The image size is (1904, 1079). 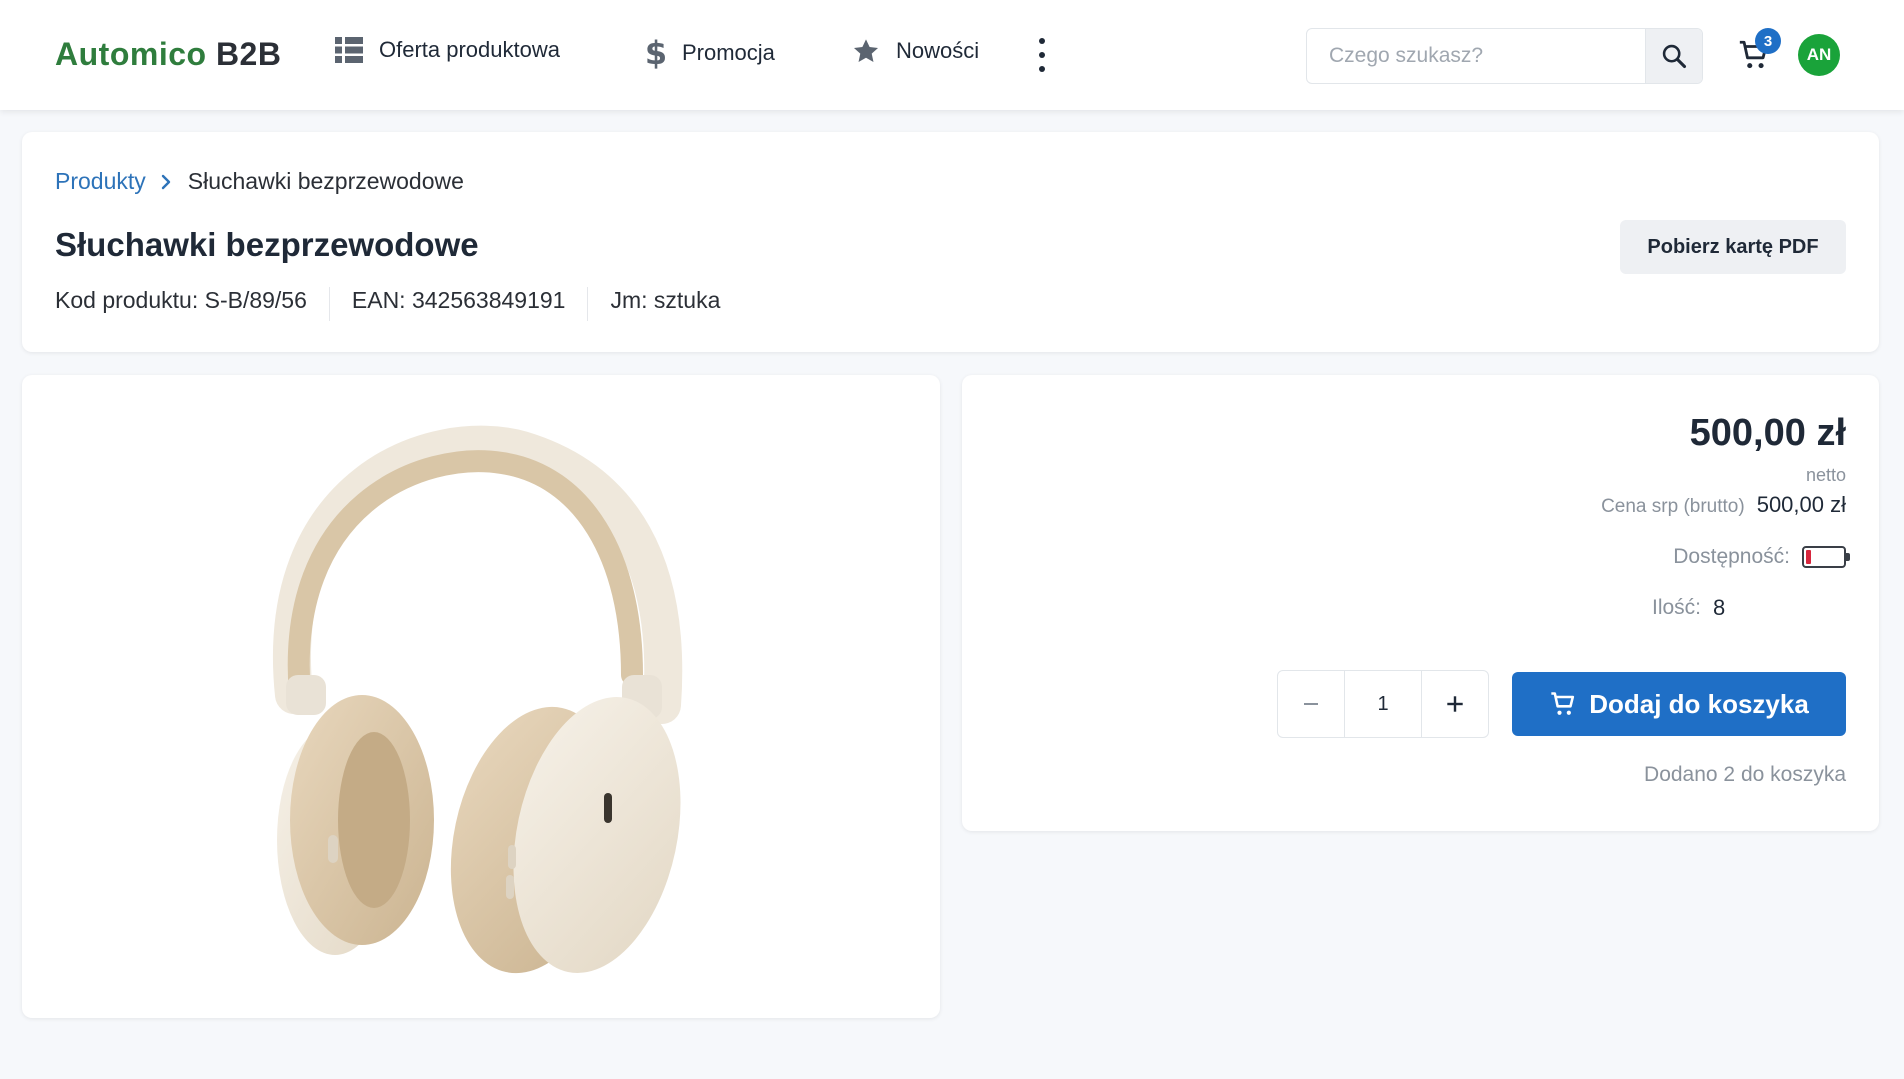 What do you see at coordinates (938, 50) in the screenshot?
I see `nav-item-label: Nowości` at bounding box center [938, 50].